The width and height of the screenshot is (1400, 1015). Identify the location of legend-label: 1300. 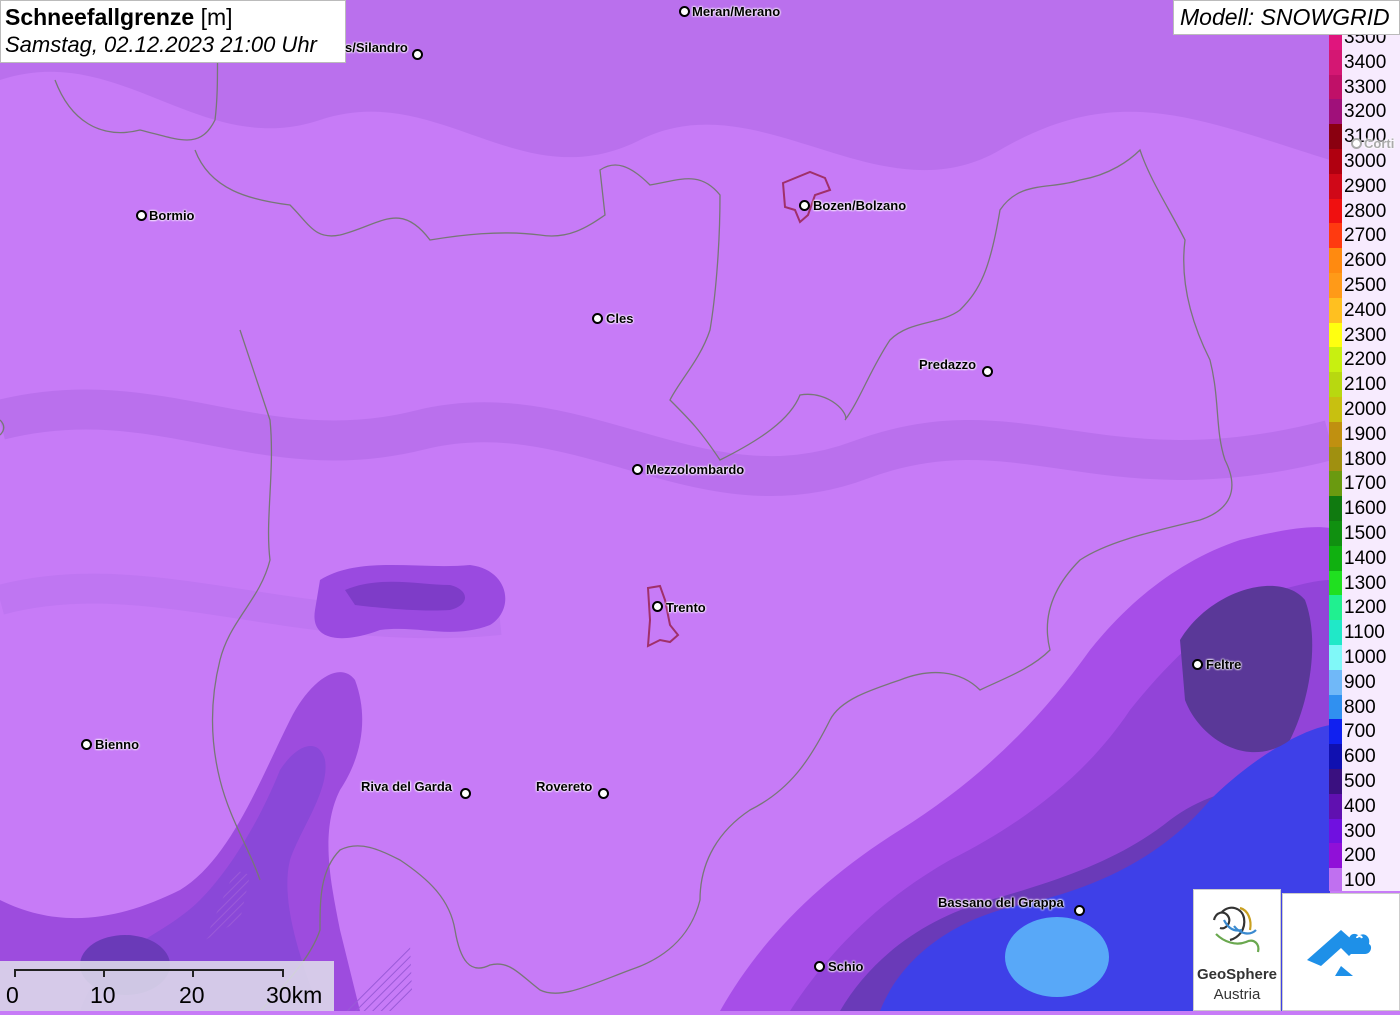
(1365, 583).